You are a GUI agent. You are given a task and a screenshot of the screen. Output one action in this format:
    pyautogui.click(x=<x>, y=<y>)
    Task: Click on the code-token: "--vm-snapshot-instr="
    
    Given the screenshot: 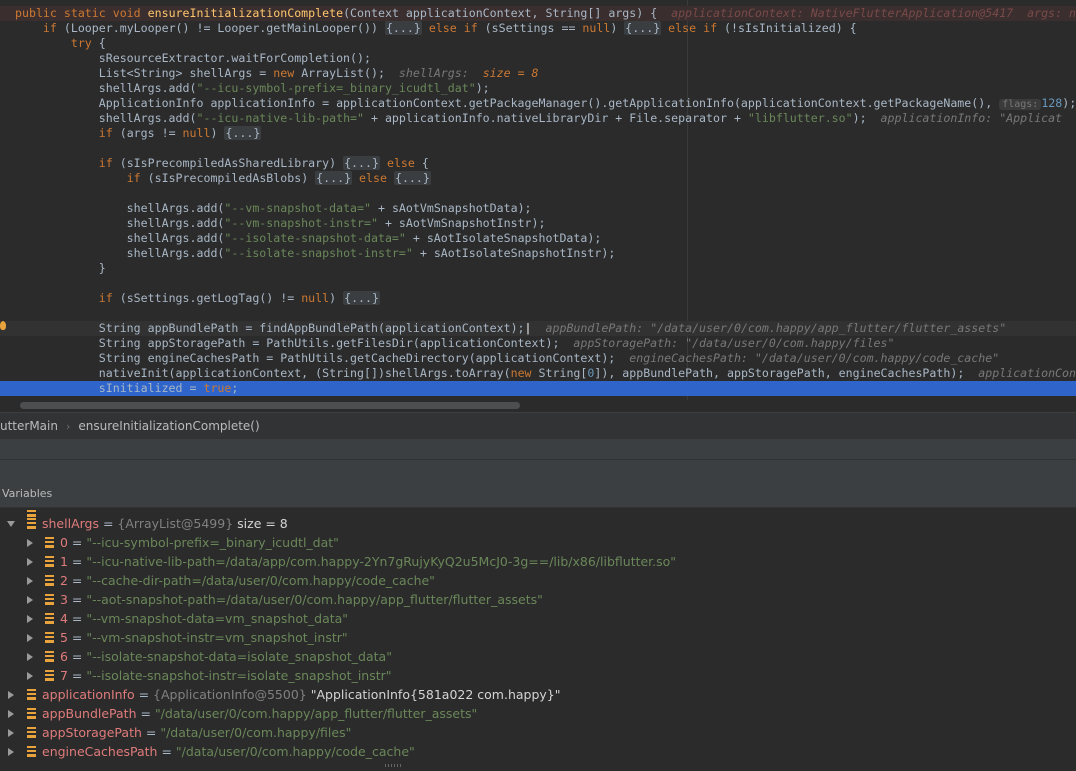 What is the action you would take?
    pyautogui.click(x=301, y=223)
    